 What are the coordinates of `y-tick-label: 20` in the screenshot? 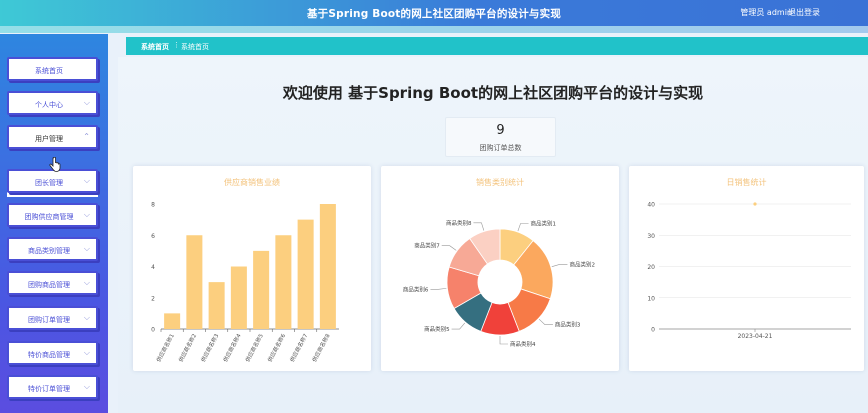 It's located at (651, 267).